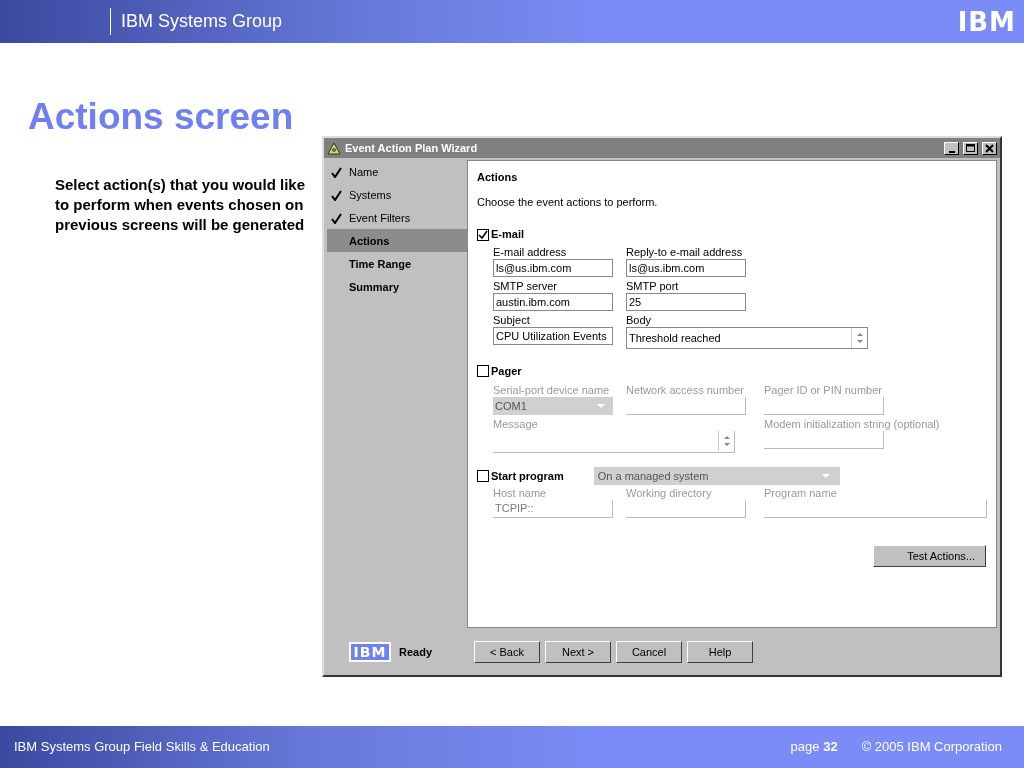 This screenshot has width=1024, height=768. Describe the element at coordinates (852, 424) in the screenshot. I see `field-label: Modem initialization string (optional)` at that location.